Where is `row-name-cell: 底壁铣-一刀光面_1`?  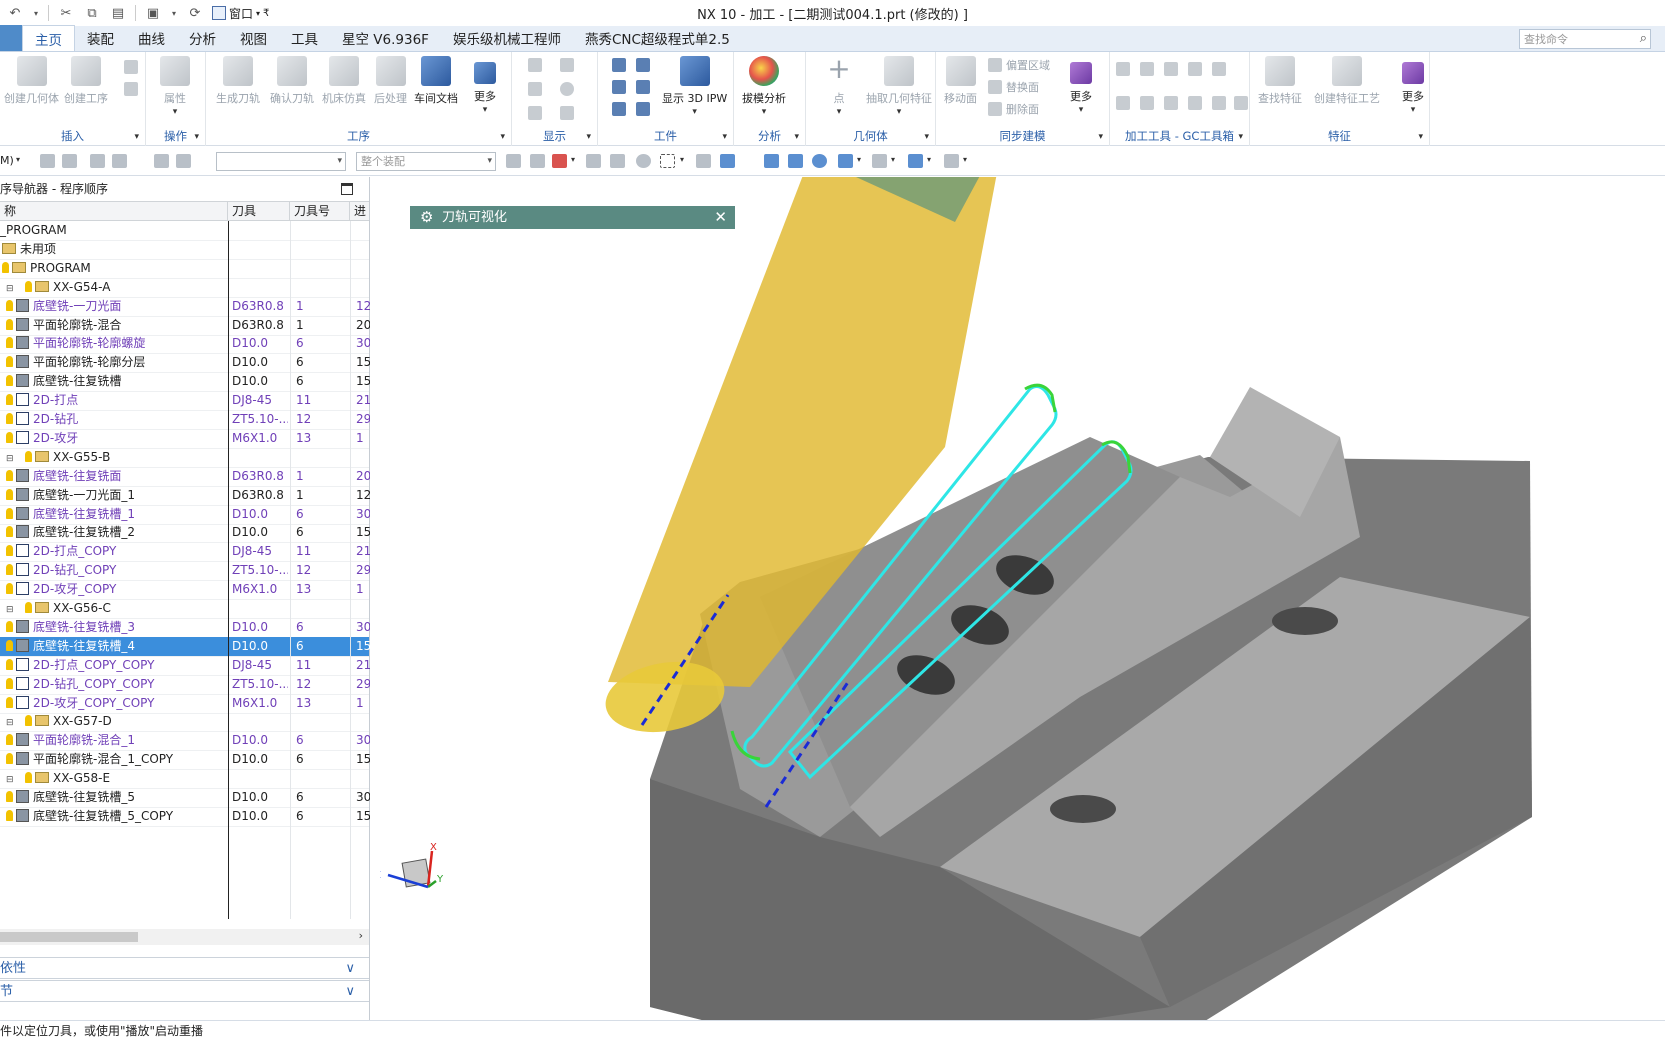
row-name-cell: 底壁铣-一刀光面_1 is located at coordinates (114, 495).